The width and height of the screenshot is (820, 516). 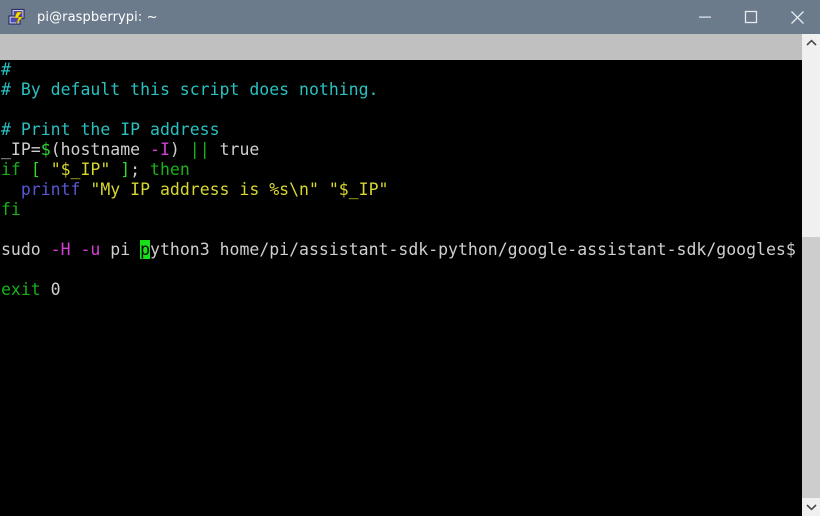 What do you see at coordinates (401, 290) in the screenshot?
I see `code-line: exit 0` at bounding box center [401, 290].